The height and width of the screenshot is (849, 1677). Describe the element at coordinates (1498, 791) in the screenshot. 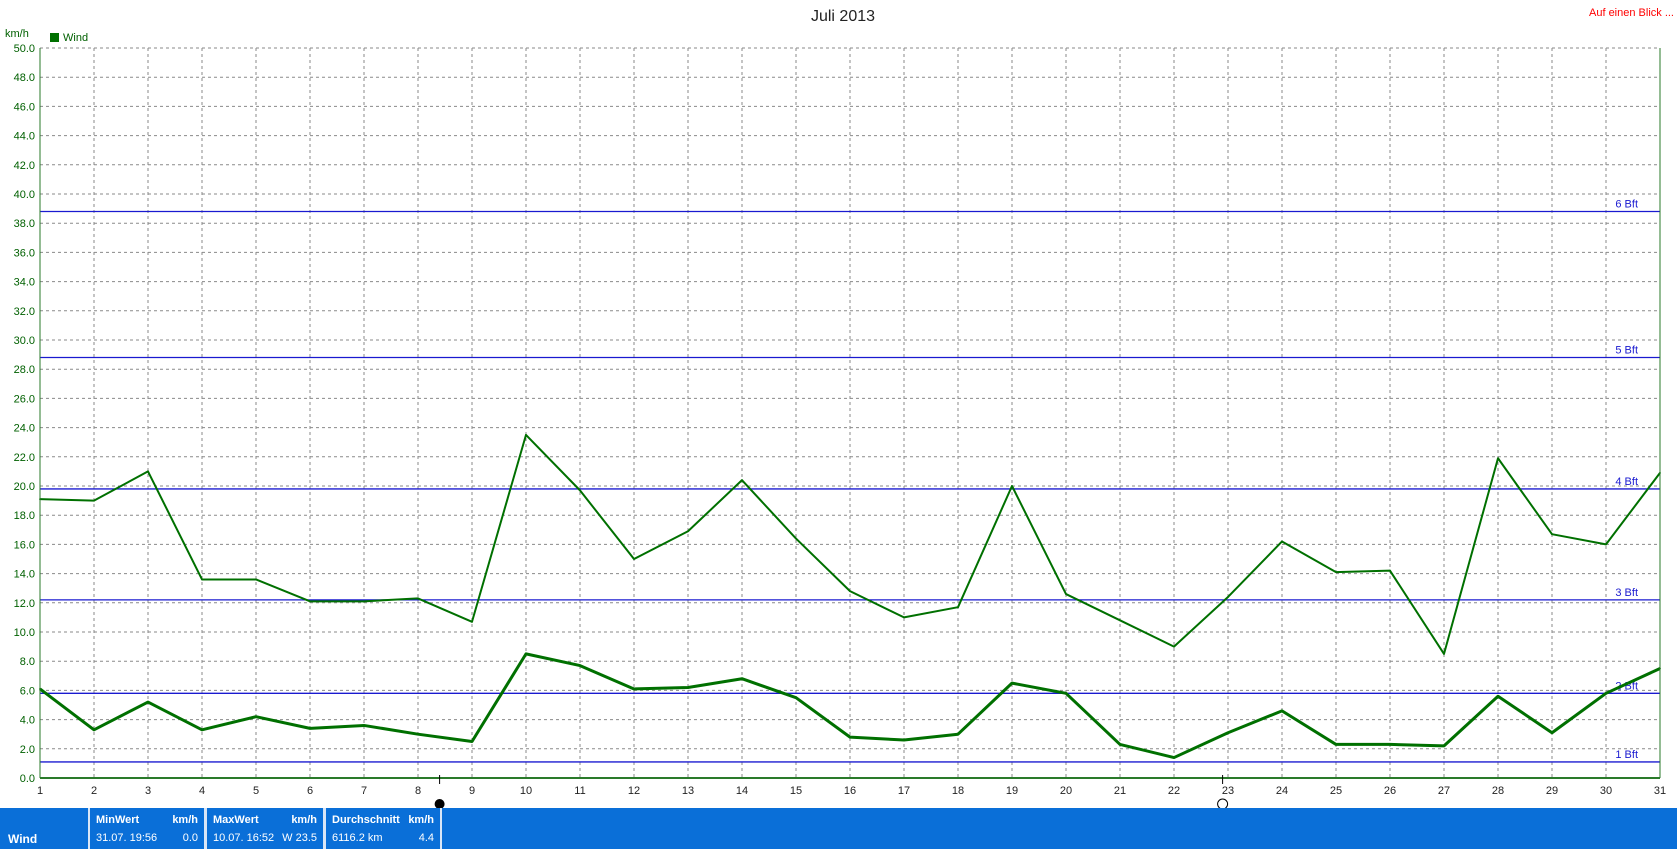

I see `x-tick-label: 28` at that location.